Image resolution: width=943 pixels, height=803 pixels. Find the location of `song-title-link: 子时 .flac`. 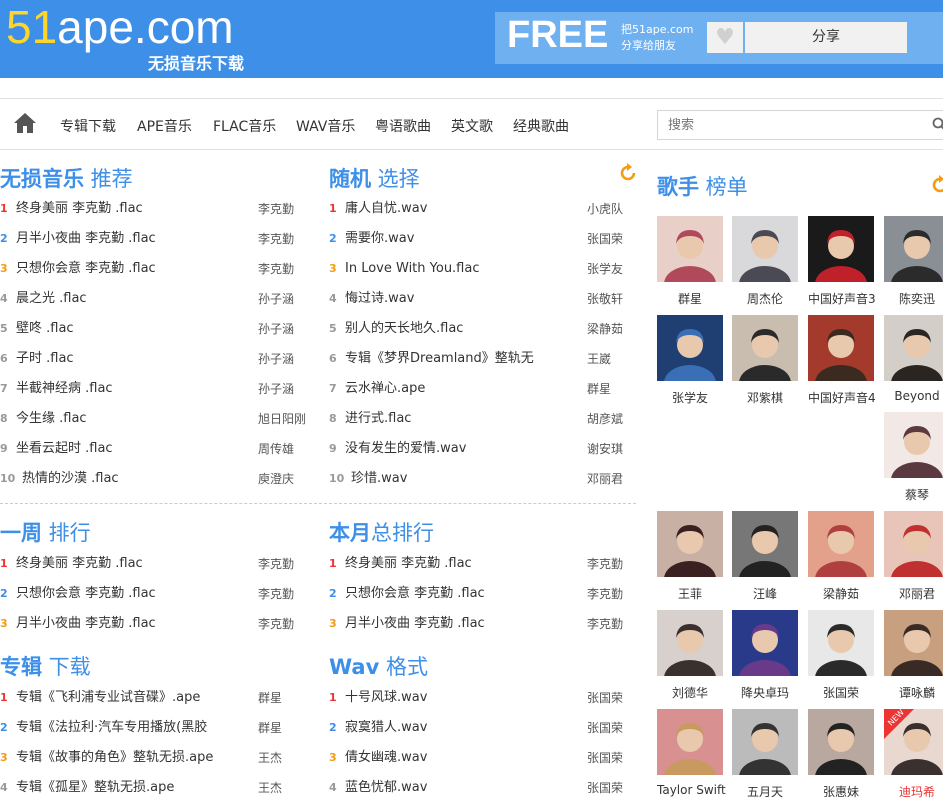

song-title-link: 子时 .flac is located at coordinates (45, 359).